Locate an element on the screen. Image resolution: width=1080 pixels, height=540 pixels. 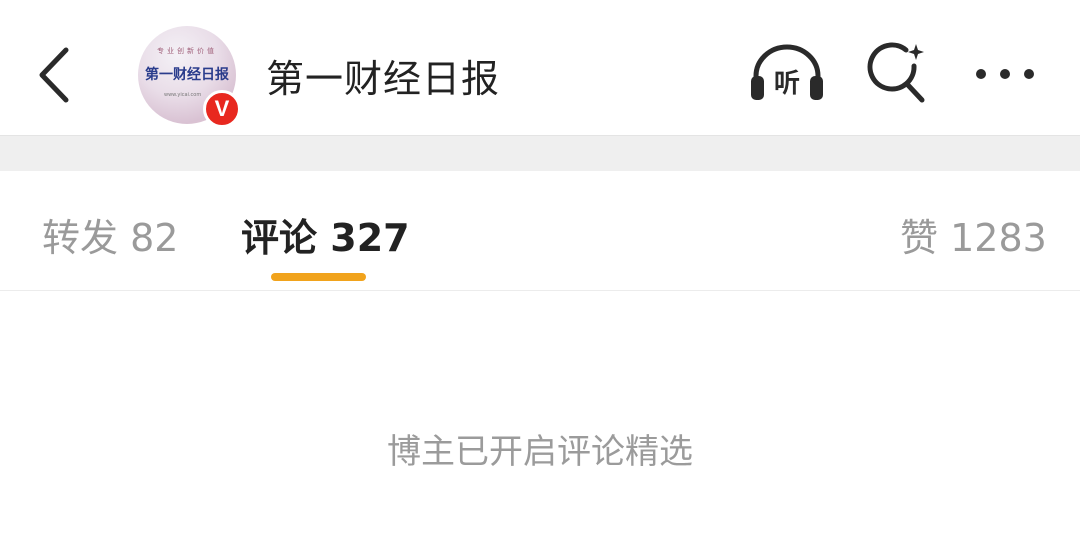
more-horizontal-icon is located at coordinates (1005, 74).